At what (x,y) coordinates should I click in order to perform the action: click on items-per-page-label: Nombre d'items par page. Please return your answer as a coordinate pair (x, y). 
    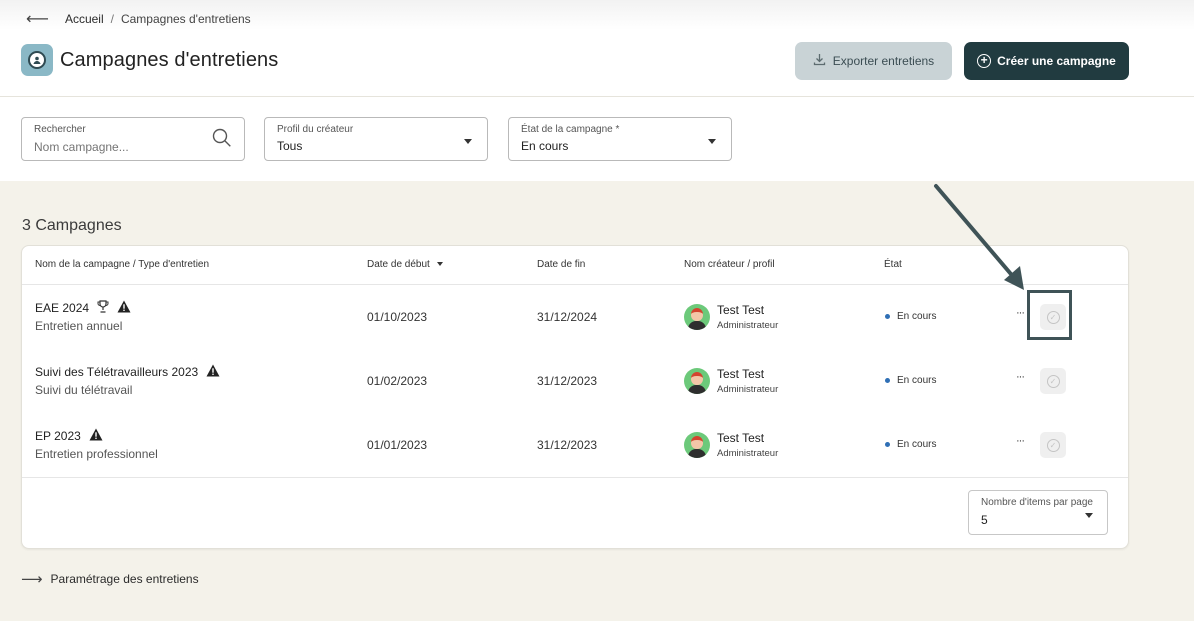
    Looking at the image, I should click on (1037, 502).